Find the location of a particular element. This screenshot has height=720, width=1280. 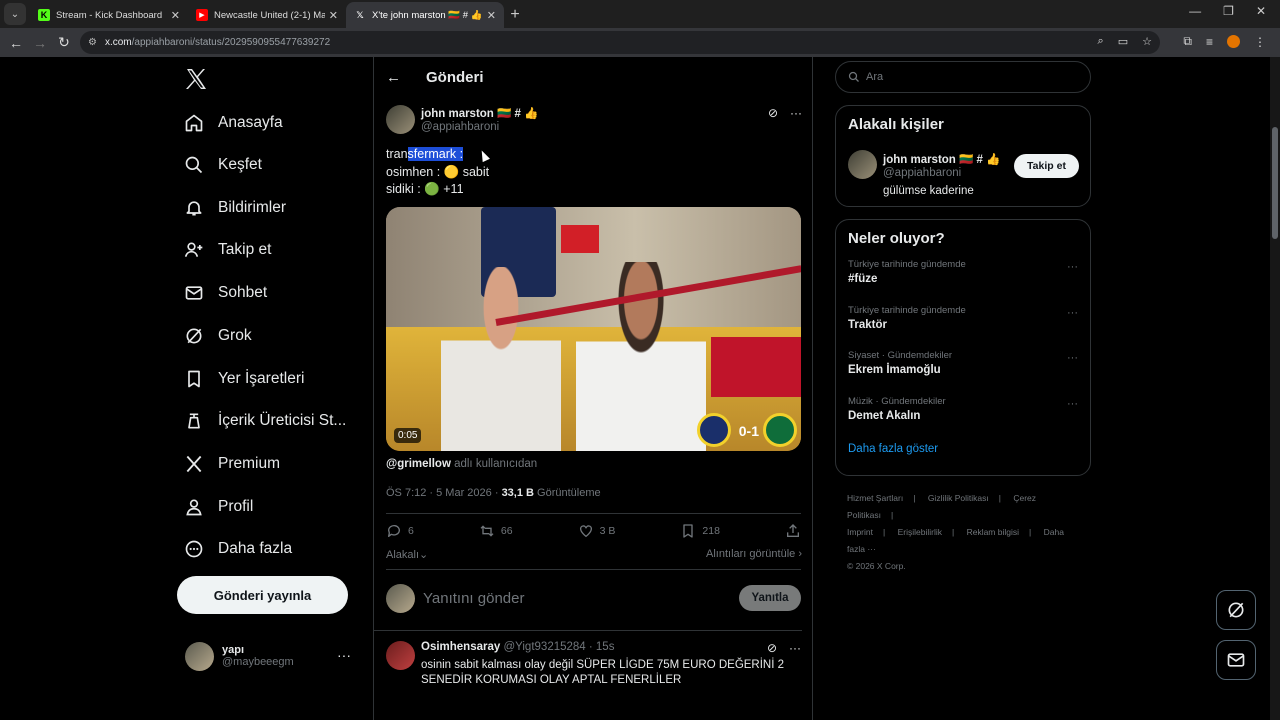

post-video: 0-1 0:05 is located at coordinates (593, 329).